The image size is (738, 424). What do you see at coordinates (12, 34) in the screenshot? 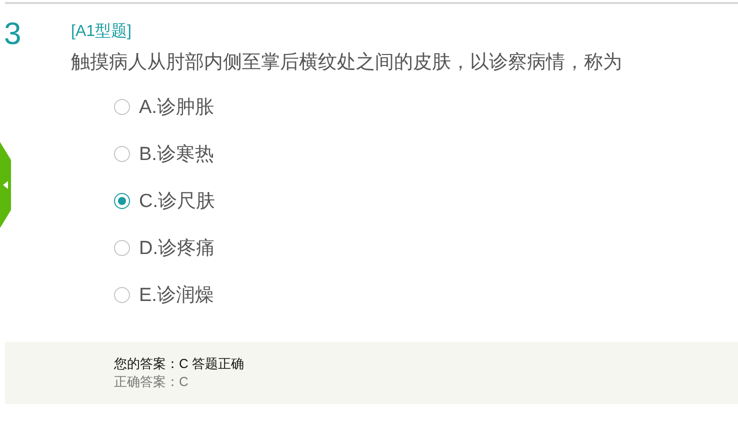
I see `question-number: 3` at bounding box center [12, 34].